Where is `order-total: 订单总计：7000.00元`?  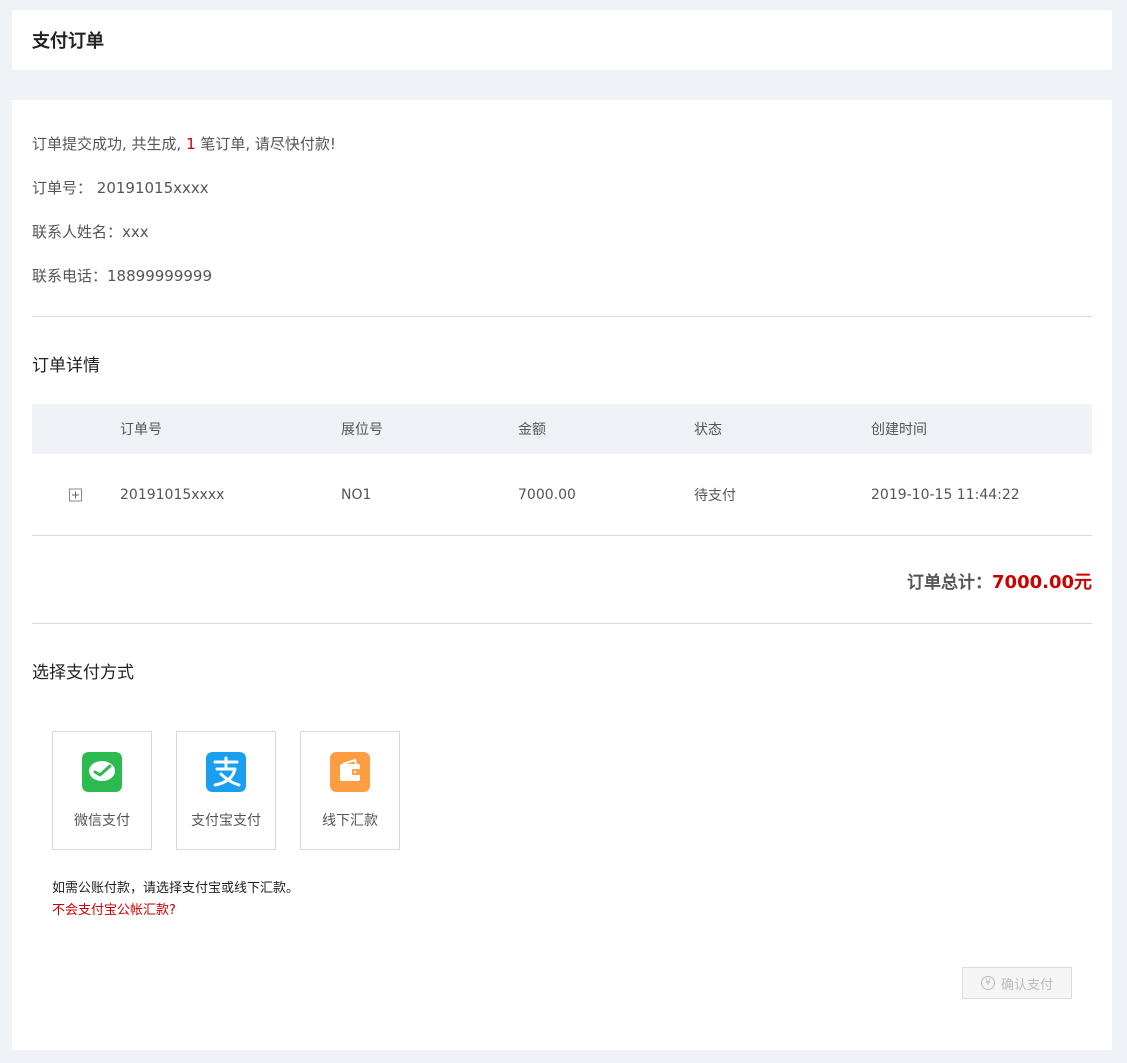 order-total: 订单总计：7000.00元 is located at coordinates (999, 581).